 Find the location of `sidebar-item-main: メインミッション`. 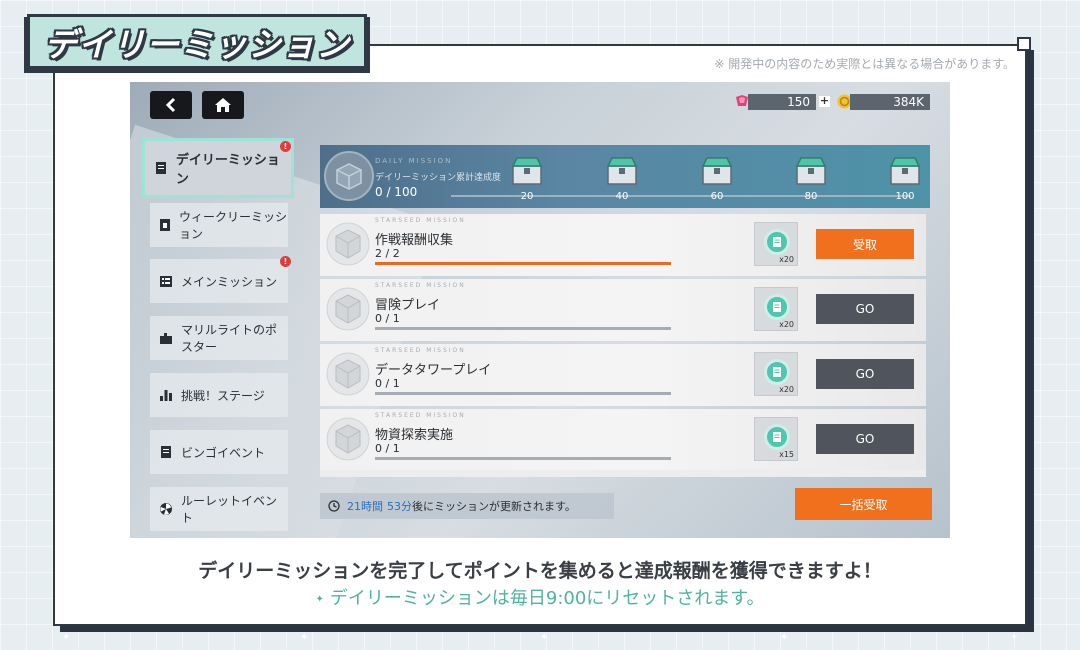

sidebar-item-main: メインミッション is located at coordinates (219, 281).